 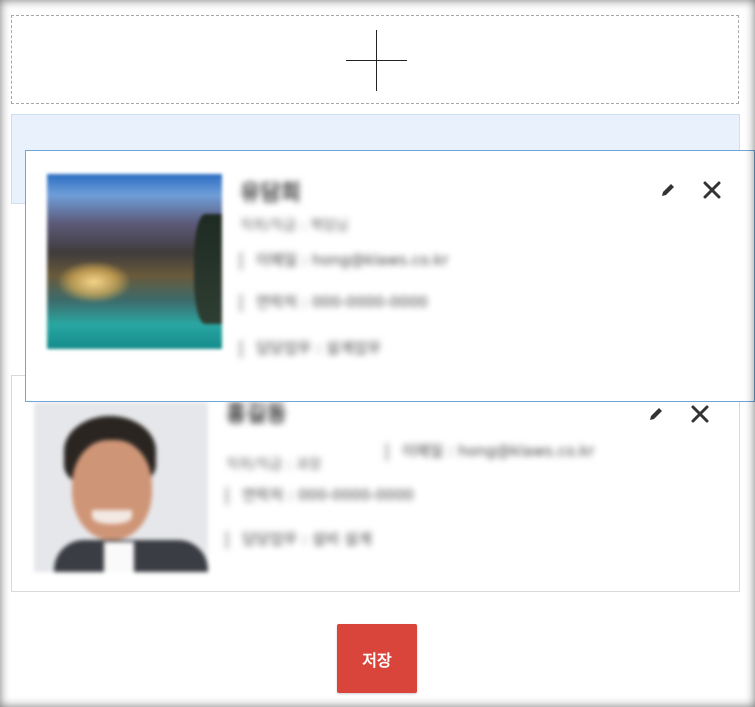 What do you see at coordinates (270, 193) in the screenshot?
I see `contact-name: 유담희` at bounding box center [270, 193].